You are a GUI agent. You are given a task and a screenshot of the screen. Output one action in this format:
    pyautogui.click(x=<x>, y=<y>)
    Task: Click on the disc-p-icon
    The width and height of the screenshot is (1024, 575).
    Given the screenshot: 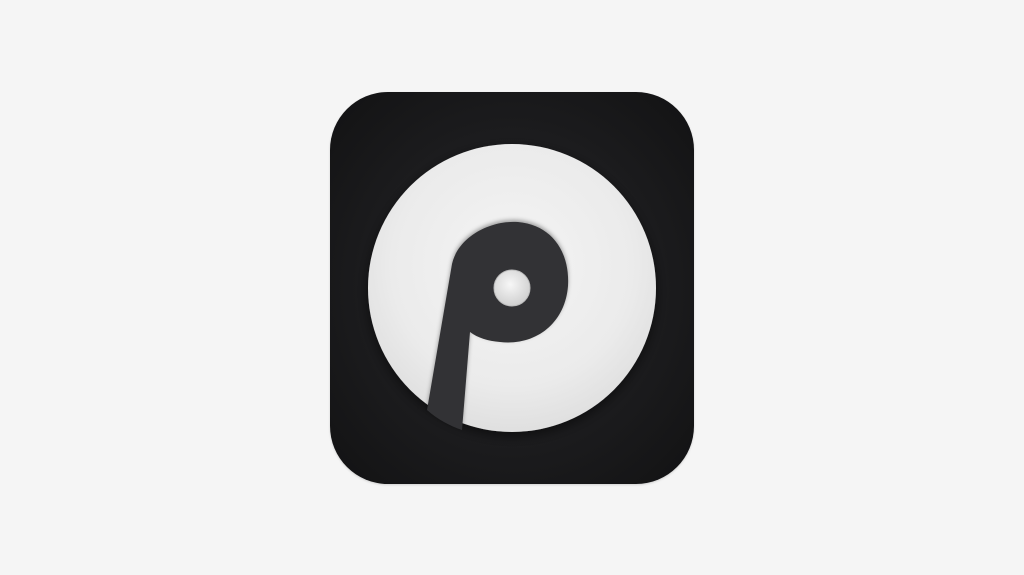 What is the action you would take?
    pyautogui.click(x=512, y=288)
    